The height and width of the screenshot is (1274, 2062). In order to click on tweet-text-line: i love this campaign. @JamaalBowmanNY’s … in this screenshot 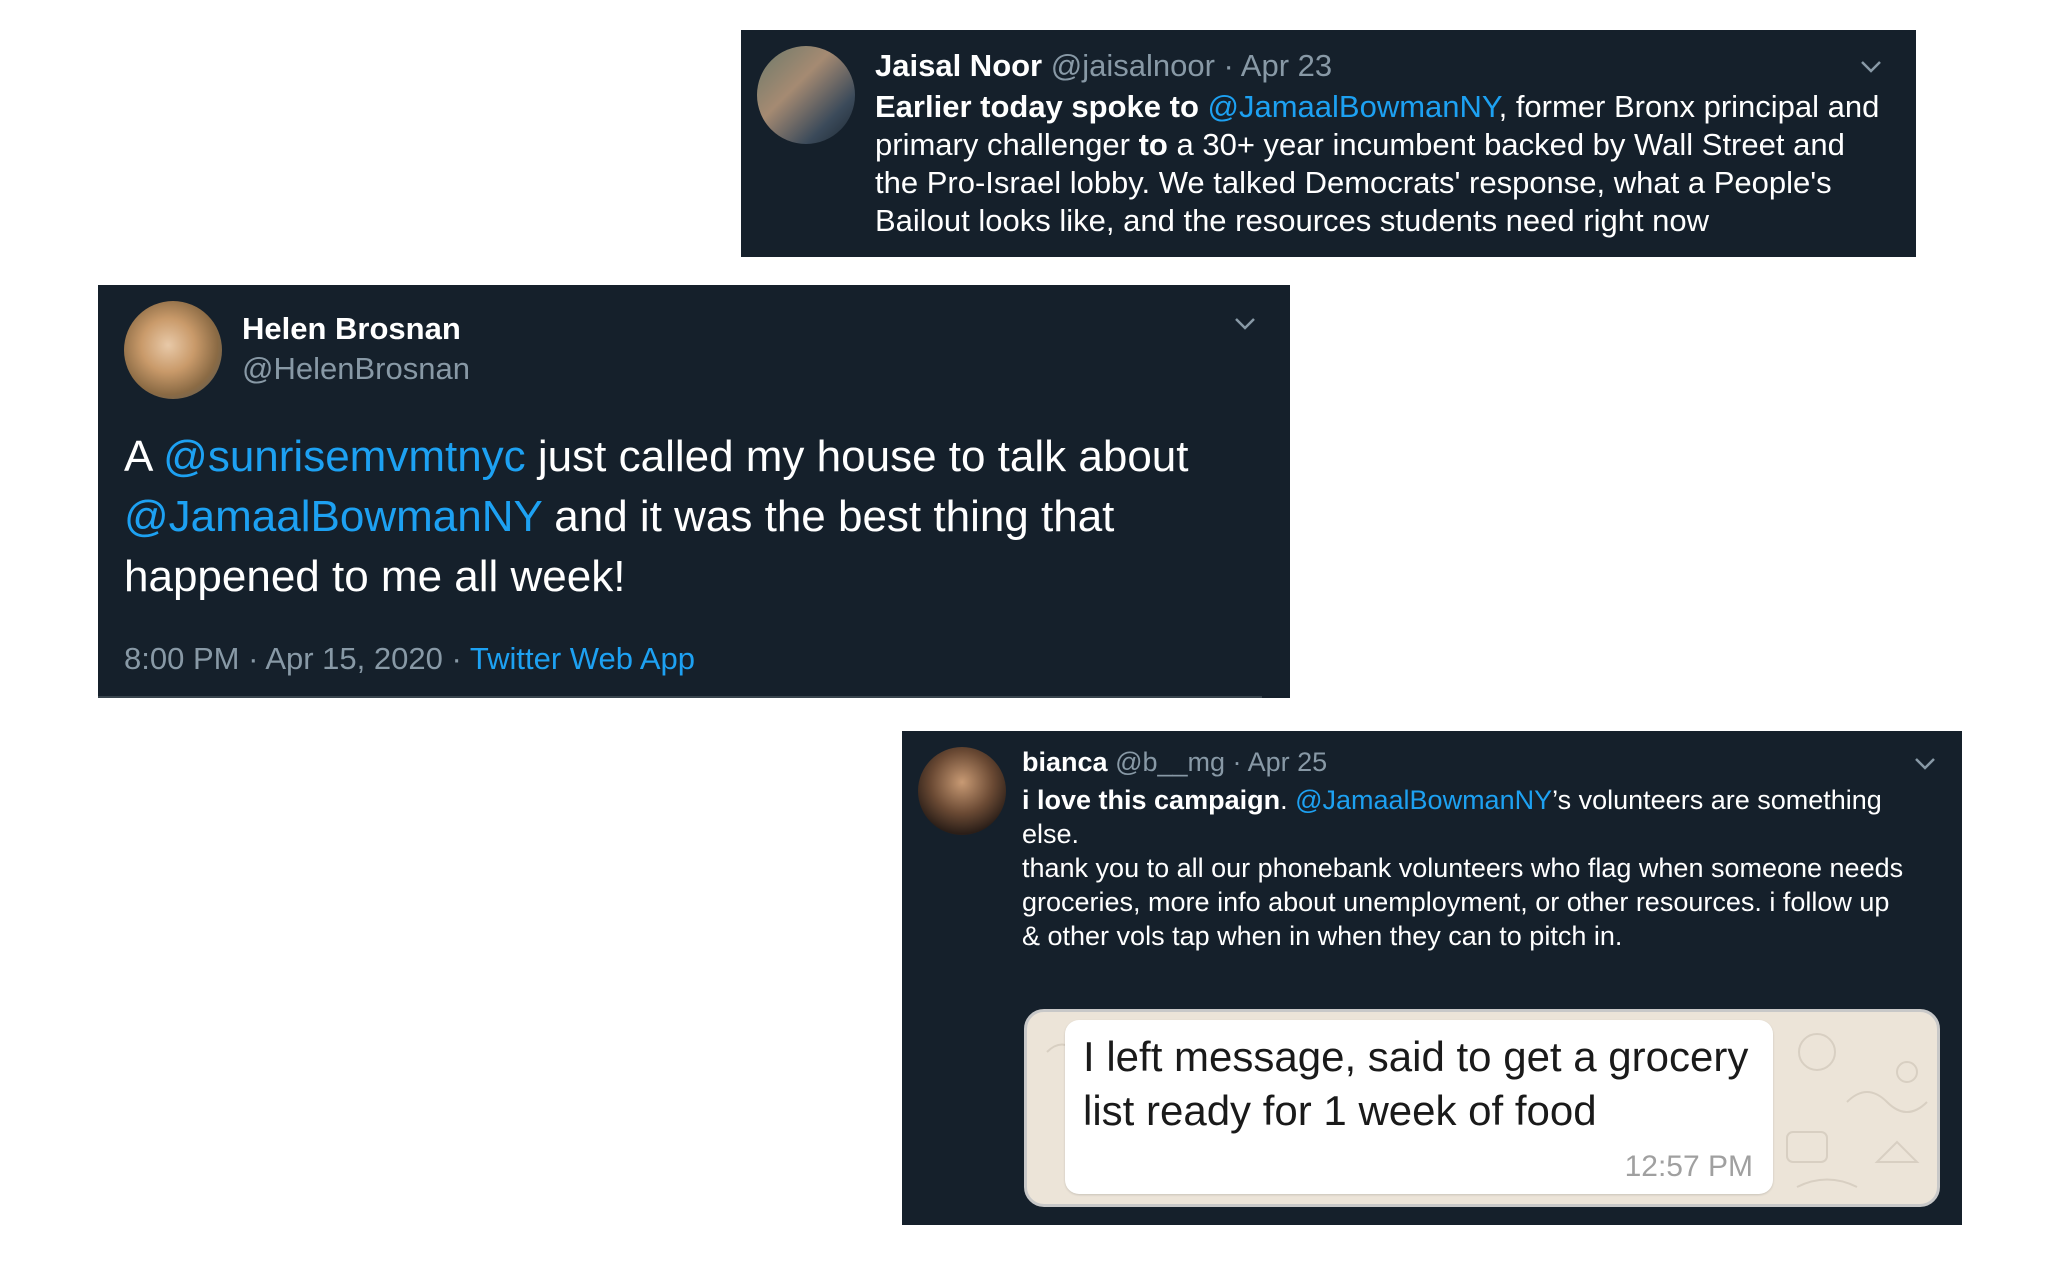, I will do `click(1462, 800)`.